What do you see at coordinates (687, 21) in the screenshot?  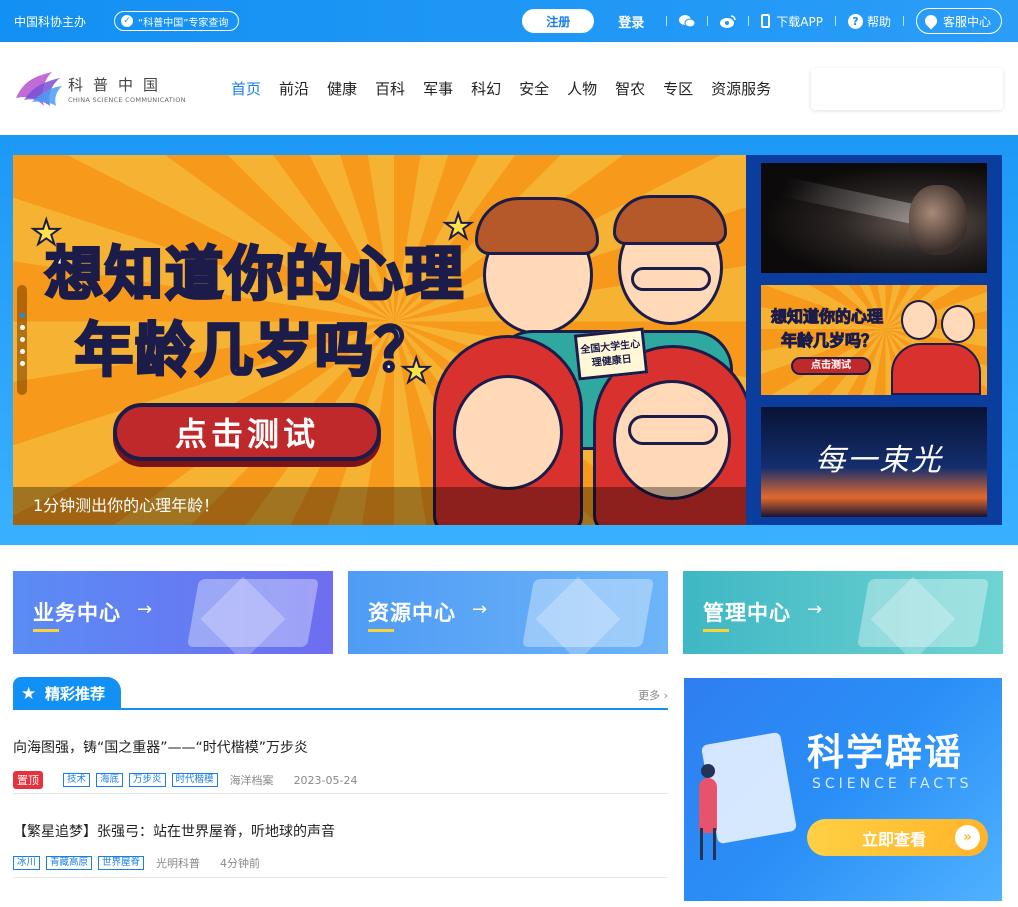 I see `wechat-icon` at bounding box center [687, 21].